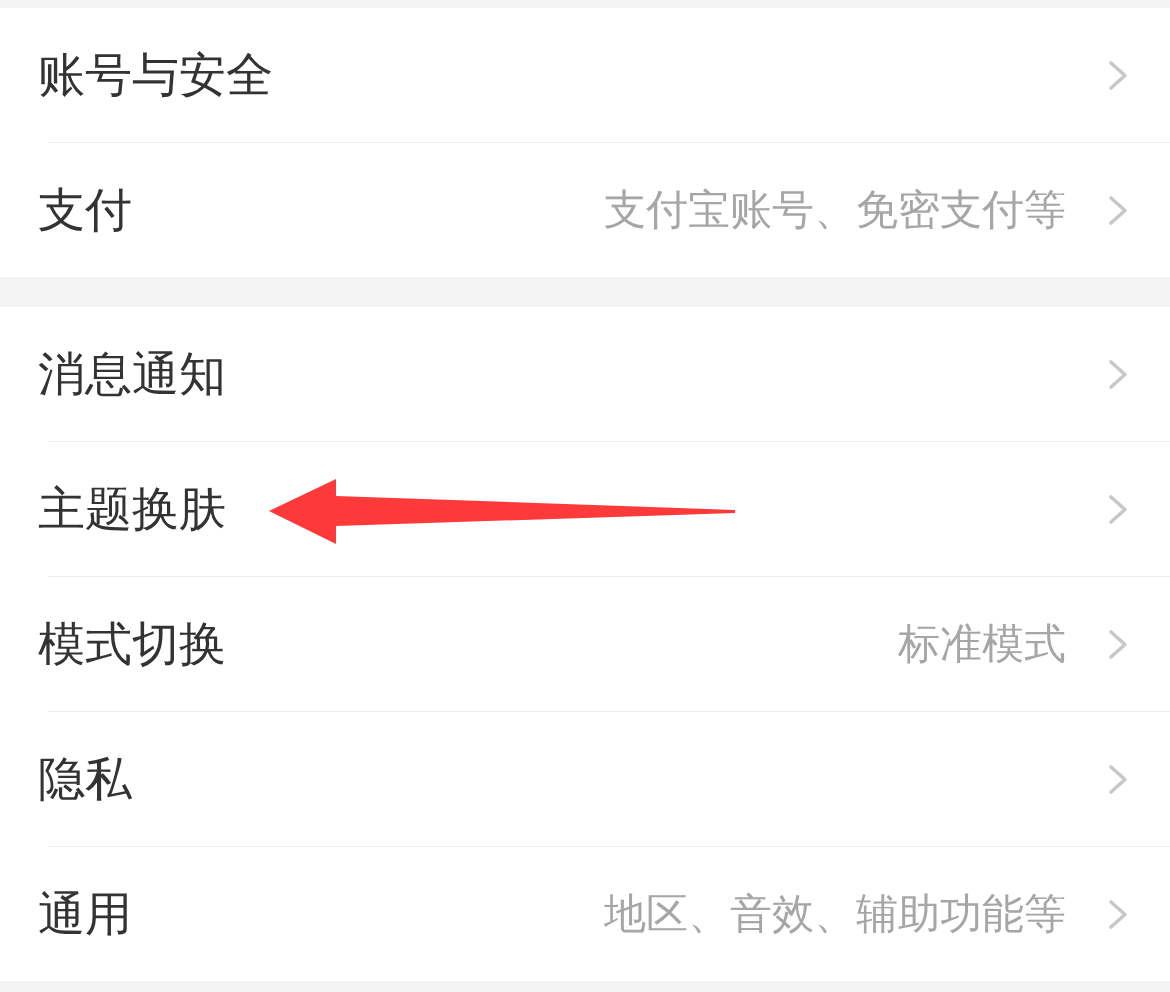 The height and width of the screenshot is (992, 1170). What do you see at coordinates (132, 509) in the screenshot?
I see `settings-item: 主题换肤` at bounding box center [132, 509].